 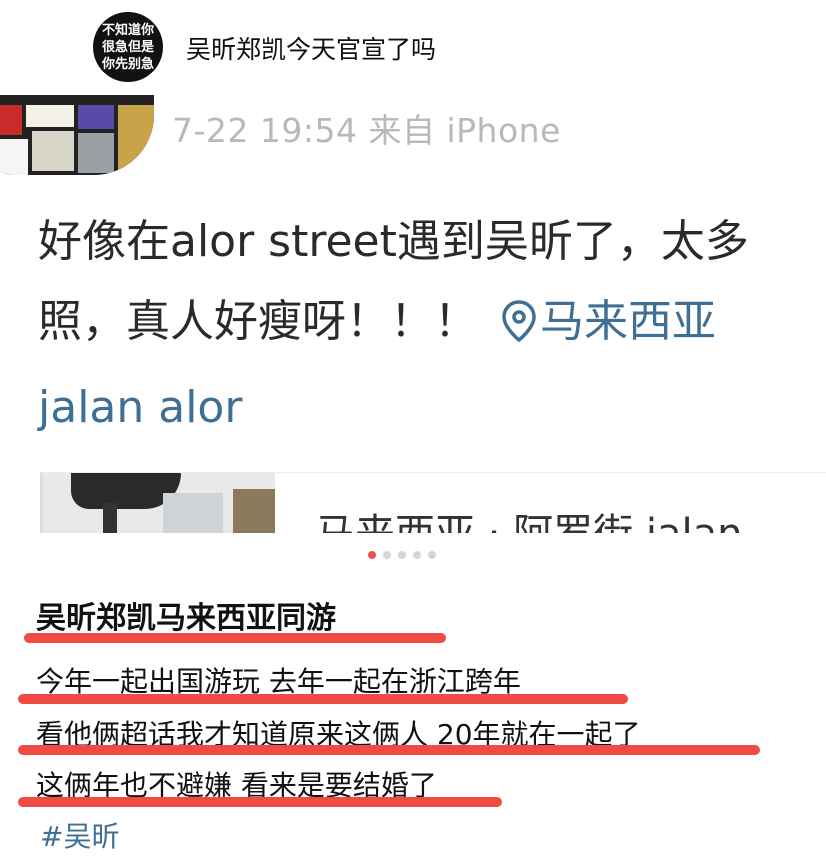 I want to click on avatar-text-3: 你先别急, so click(x=127, y=64).